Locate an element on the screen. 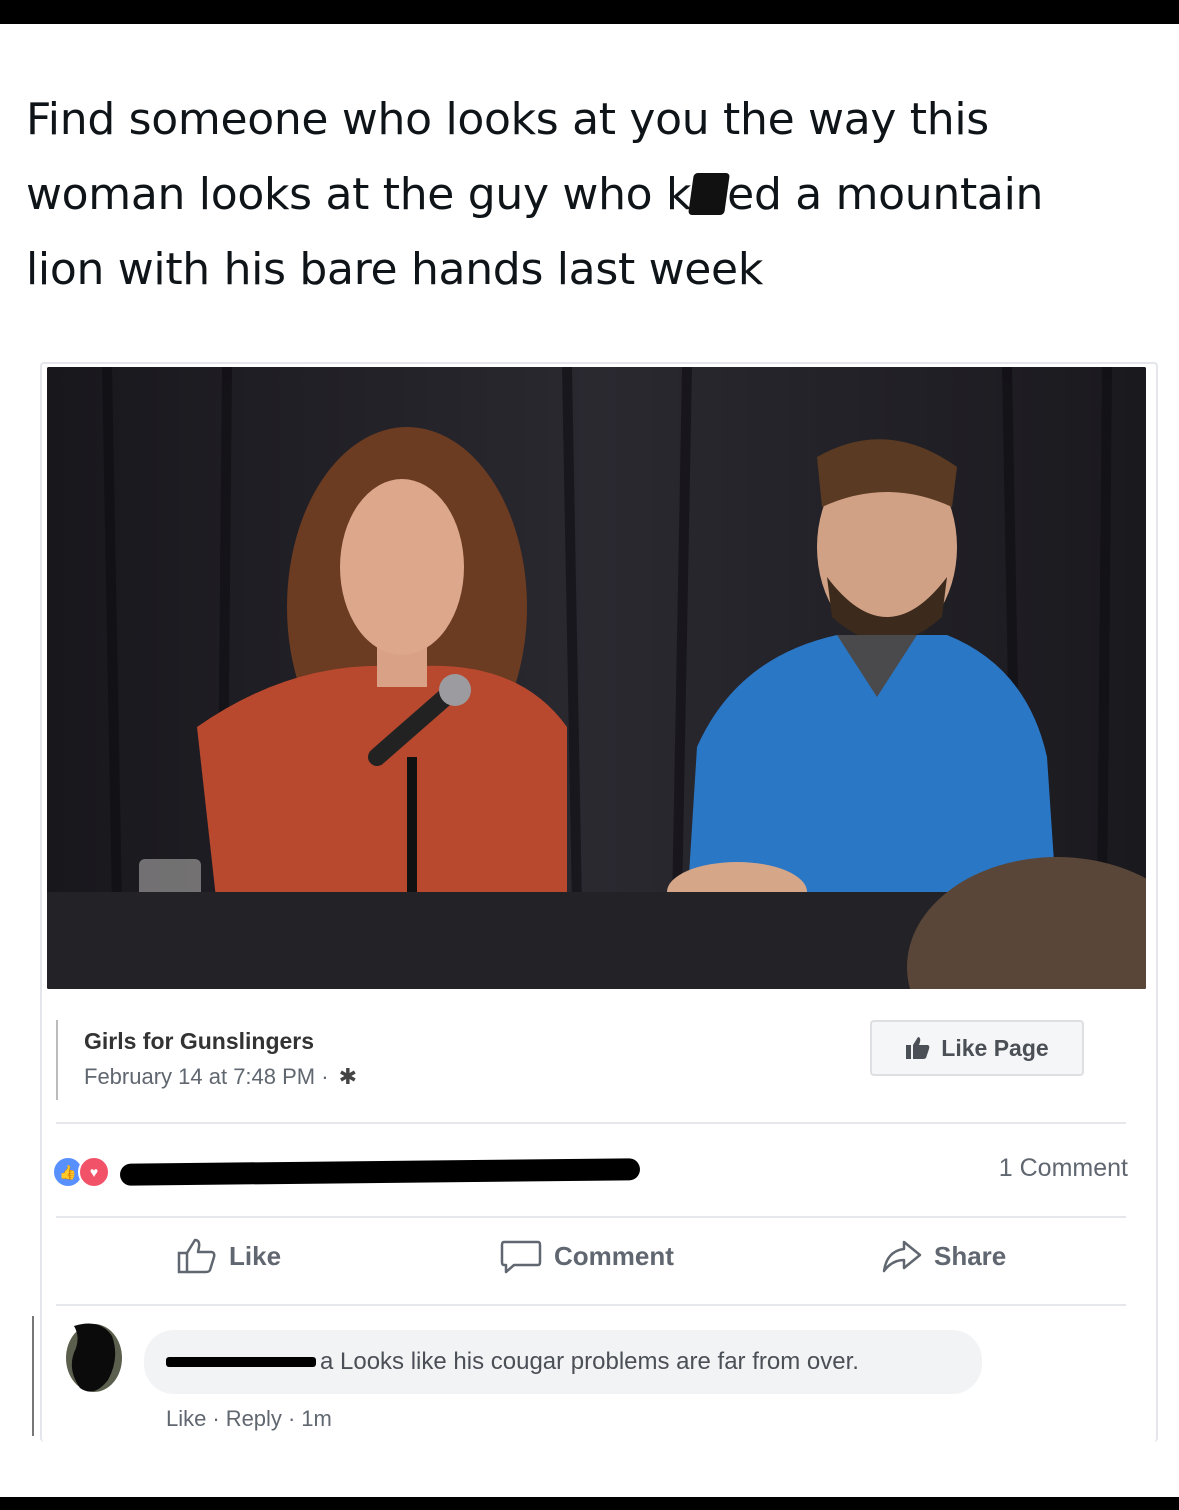 This screenshot has width=1179, height=1510. like-button: Like is located at coordinates (229, 1256).